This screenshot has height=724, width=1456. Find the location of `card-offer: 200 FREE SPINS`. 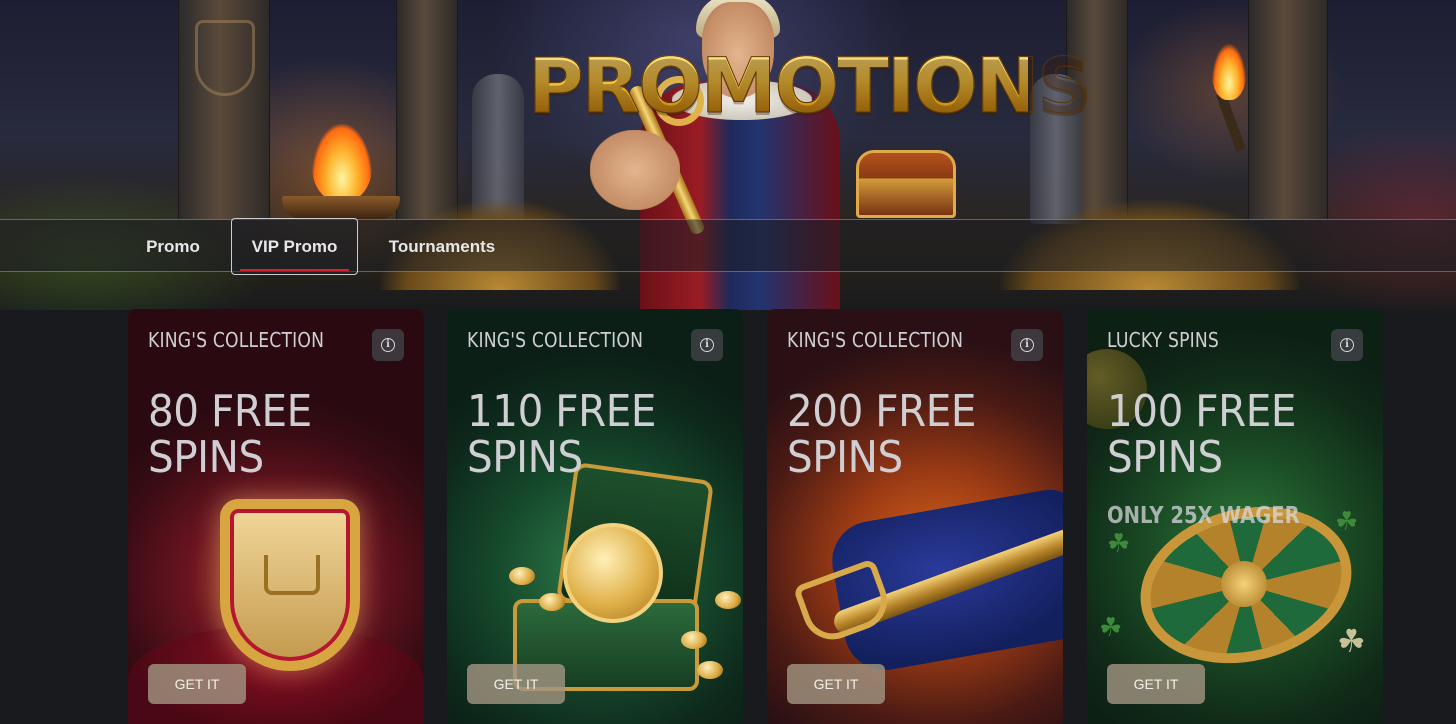

card-offer: 200 FREE SPINS is located at coordinates (881, 435).